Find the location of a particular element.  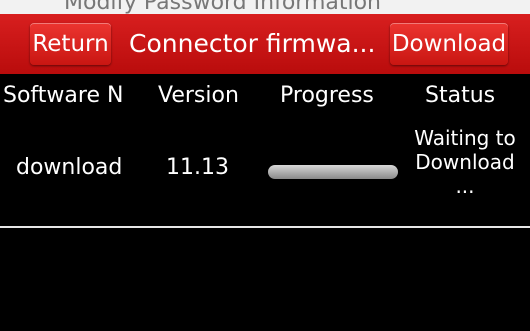

column-header-status: Status is located at coordinates (460, 95).